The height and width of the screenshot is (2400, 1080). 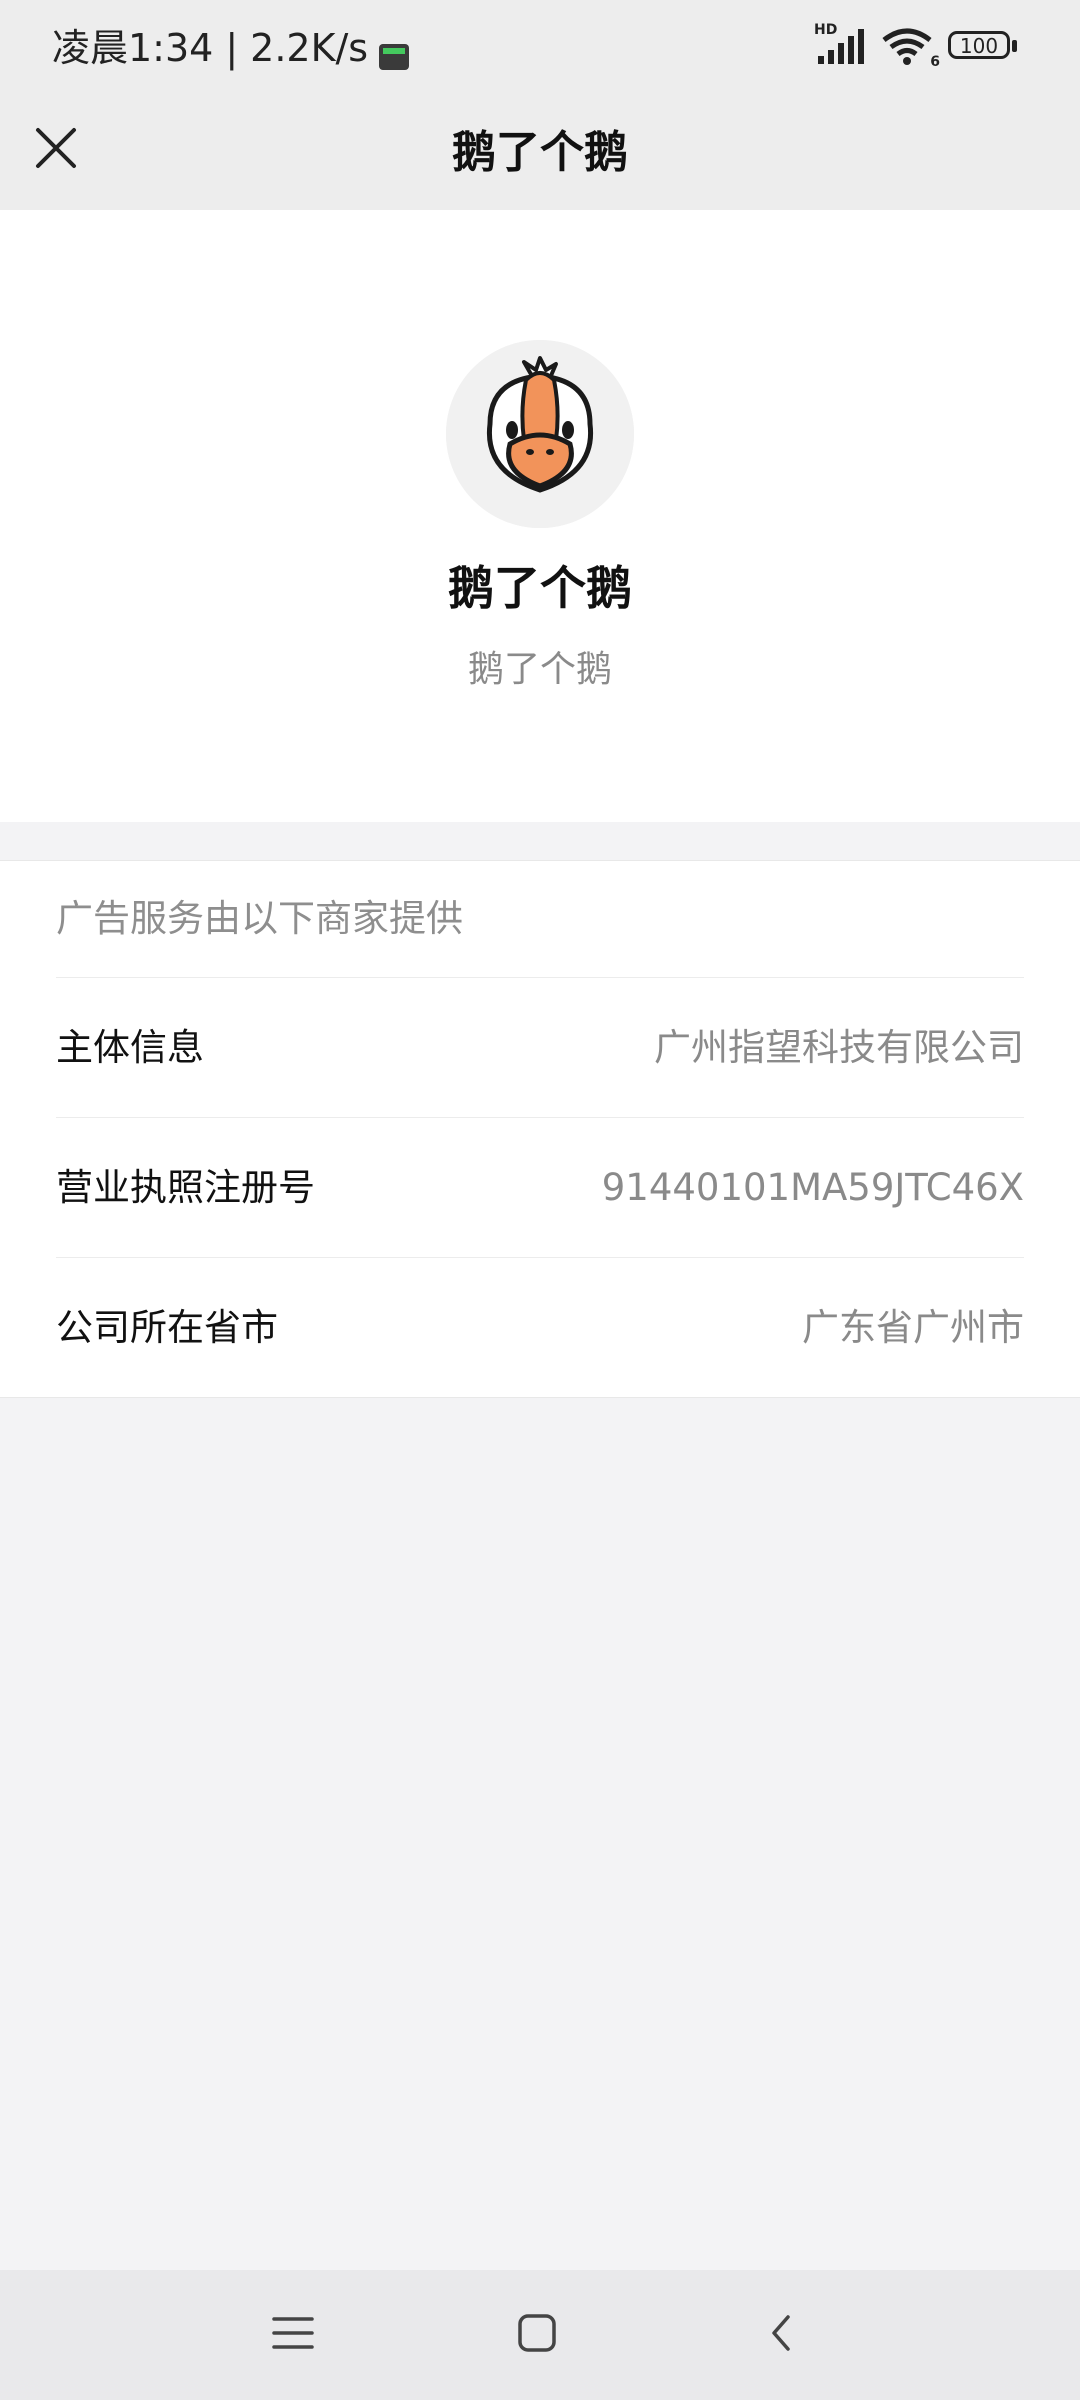 I want to click on info-row-value: 广东省广州市, so click(x=913, y=1327).